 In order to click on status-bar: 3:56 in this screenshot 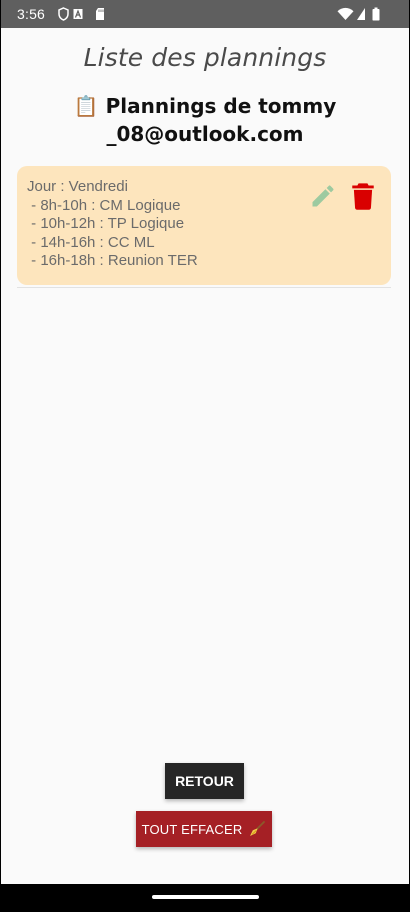, I will do `click(205, 14)`.